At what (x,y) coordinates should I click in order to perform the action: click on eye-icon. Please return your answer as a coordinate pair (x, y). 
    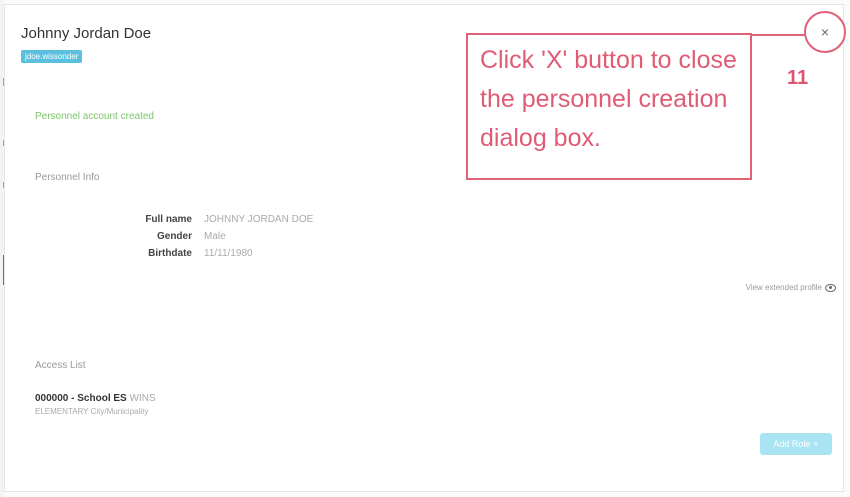
    Looking at the image, I should click on (830, 287).